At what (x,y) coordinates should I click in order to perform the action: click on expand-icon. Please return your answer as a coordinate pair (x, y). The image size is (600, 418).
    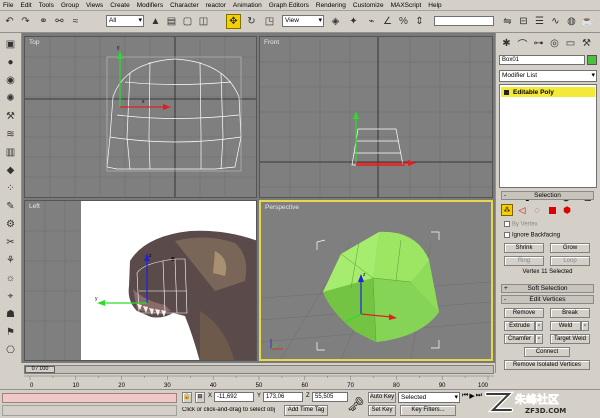
    Looking at the image, I should click on (506, 92).